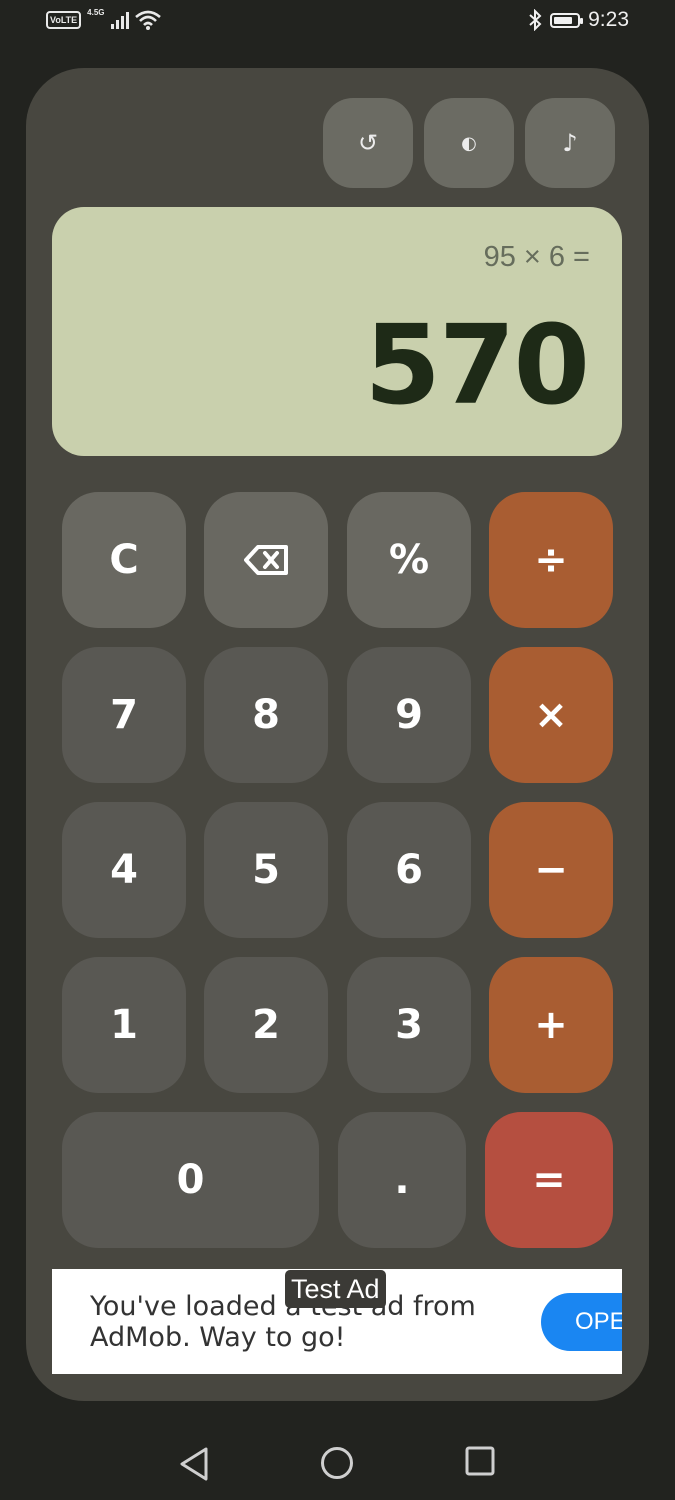  Describe the element at coordinates (124, 870) in the screenshot. I see `digit-4-button: 4` at that location.